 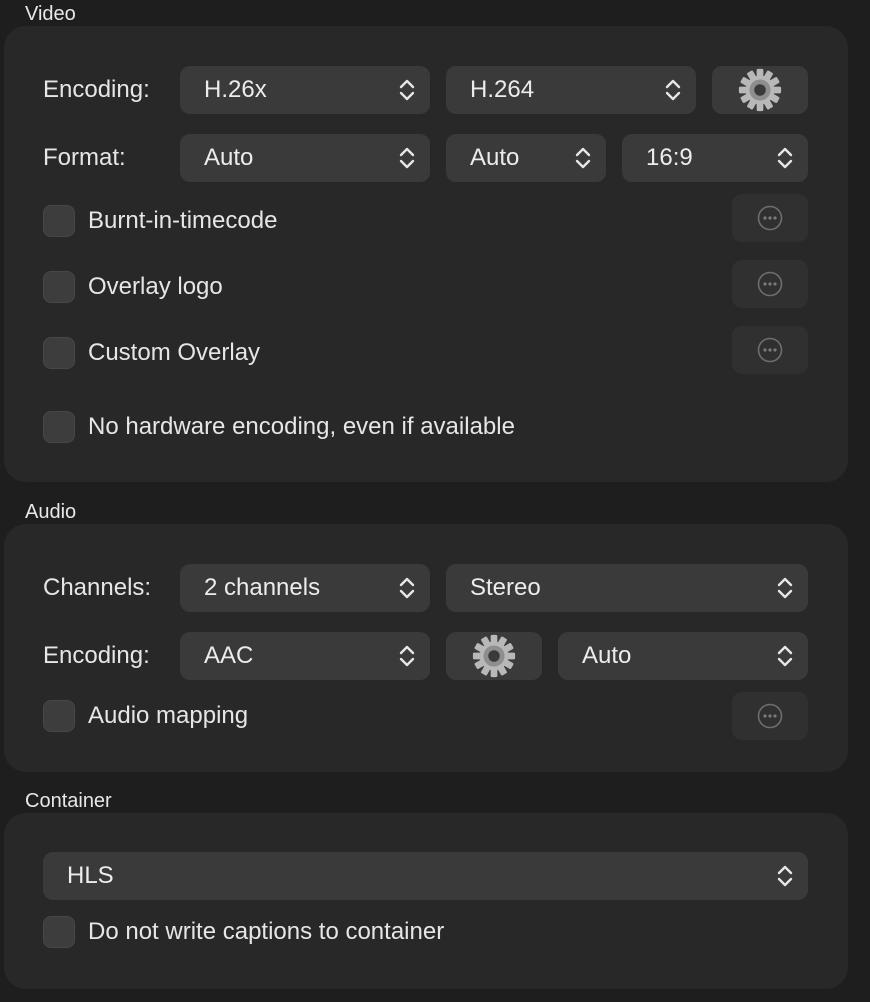 I want to click on video-format-popup: Auto, so click(x=305, y=158).